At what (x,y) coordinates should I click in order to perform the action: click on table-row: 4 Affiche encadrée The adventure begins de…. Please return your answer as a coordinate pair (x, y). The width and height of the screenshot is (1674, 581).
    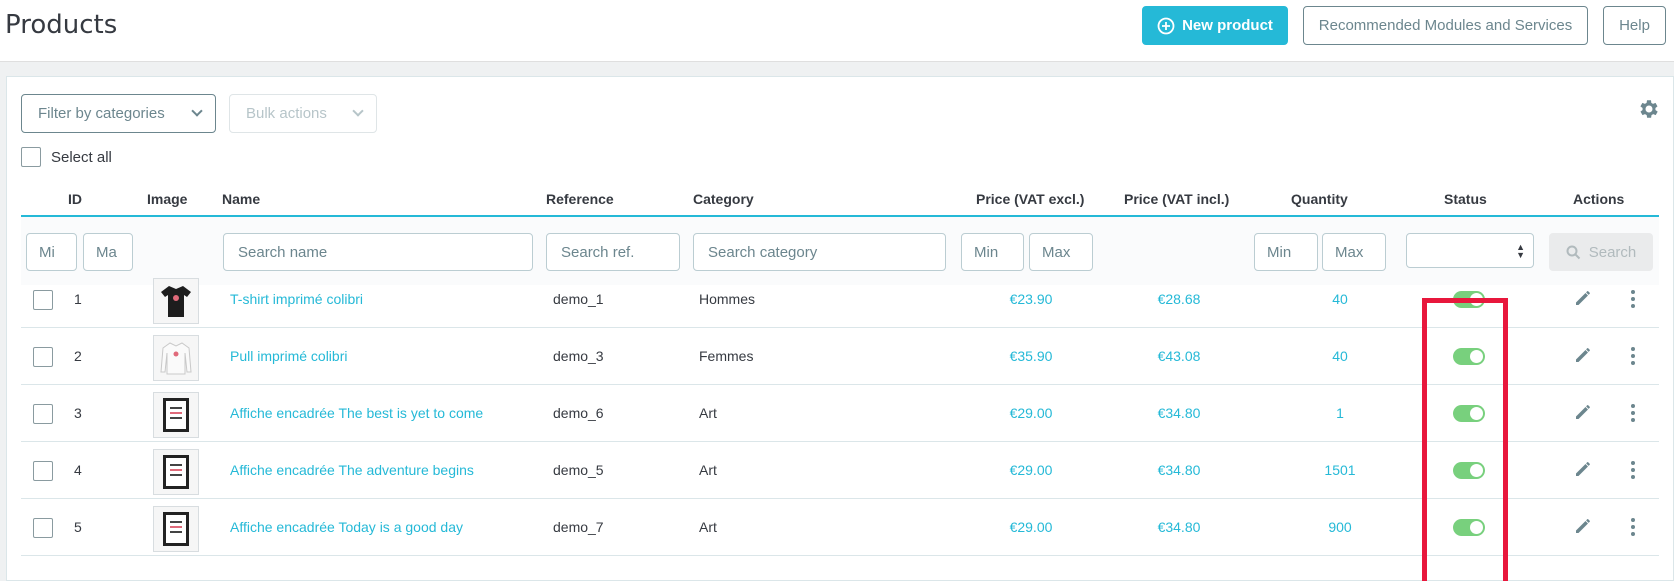
    Looking at the image, I should click on (840, 470).